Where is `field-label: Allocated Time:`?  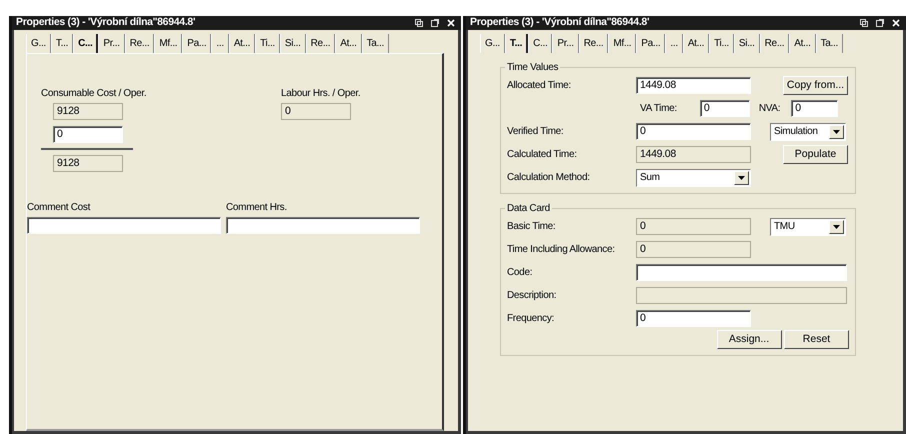
field-label: Allocated Time: is located at coordinates (539, 86).